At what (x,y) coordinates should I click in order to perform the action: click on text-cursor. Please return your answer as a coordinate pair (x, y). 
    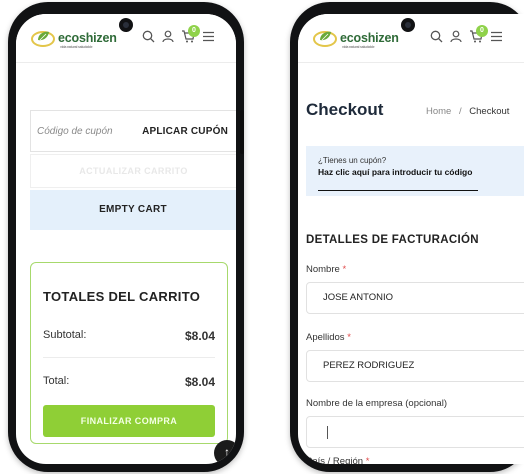
    Looking at the image, I should click on (327, 432).